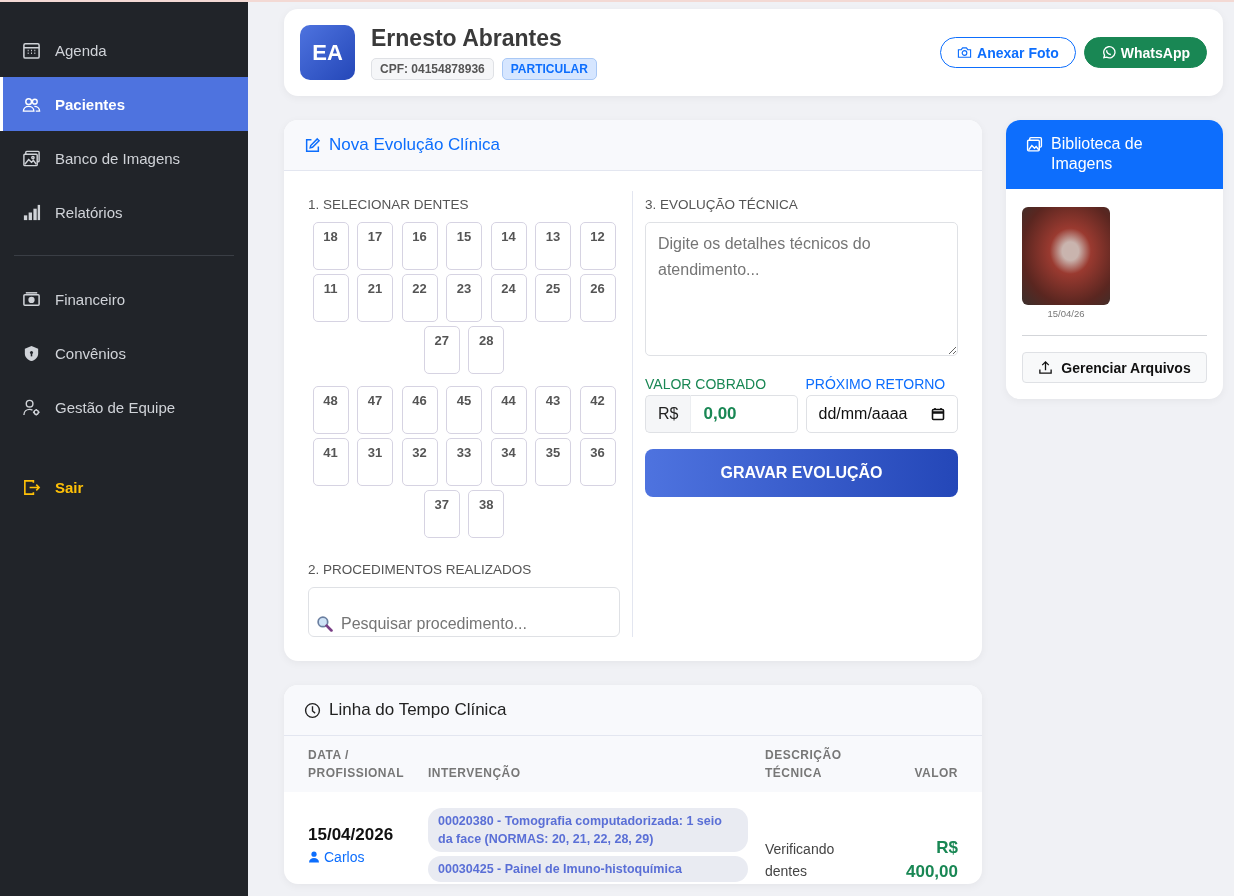  What do you see at coordinates (935, 773) in the screenshot?
I see `column-header: VALOR` at bounding box center [935, 773].